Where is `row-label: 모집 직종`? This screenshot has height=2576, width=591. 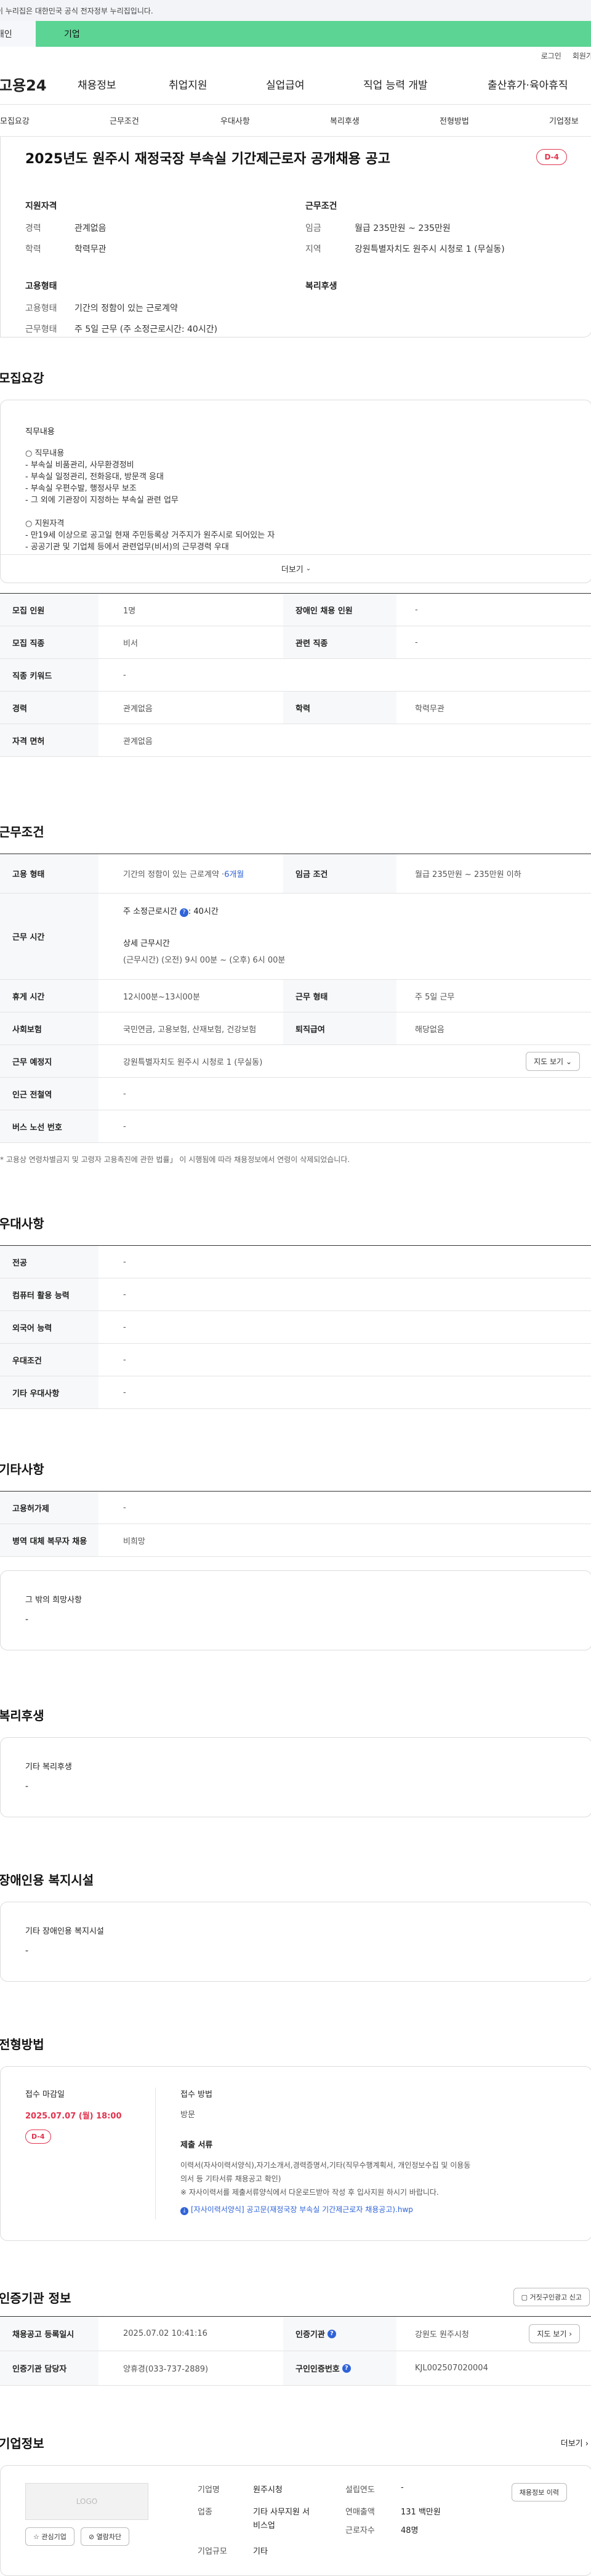
row-label: 모집 직종 is located at coordinates (49, 642).